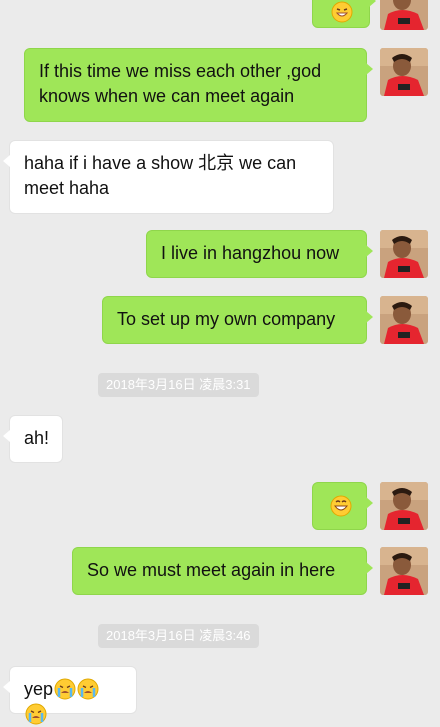 The image size is (440, 727). Describe the element at coordinates (250, 253) in the screenshot. I see `message-text: I live in hangzhou now` at that location.